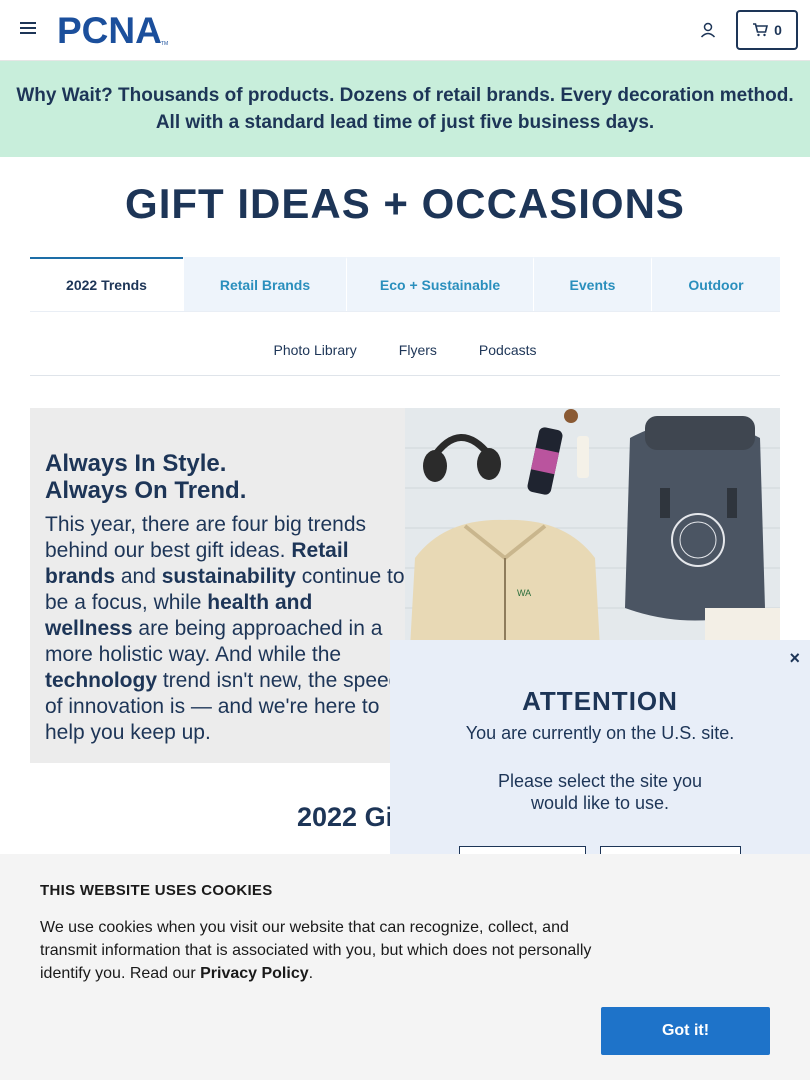 This screenshot has width=810, height=1080. Describe the element at coordinates (228, 576) in the screenshot. I see `hero-bold-sustainability: sustainability` at that location.